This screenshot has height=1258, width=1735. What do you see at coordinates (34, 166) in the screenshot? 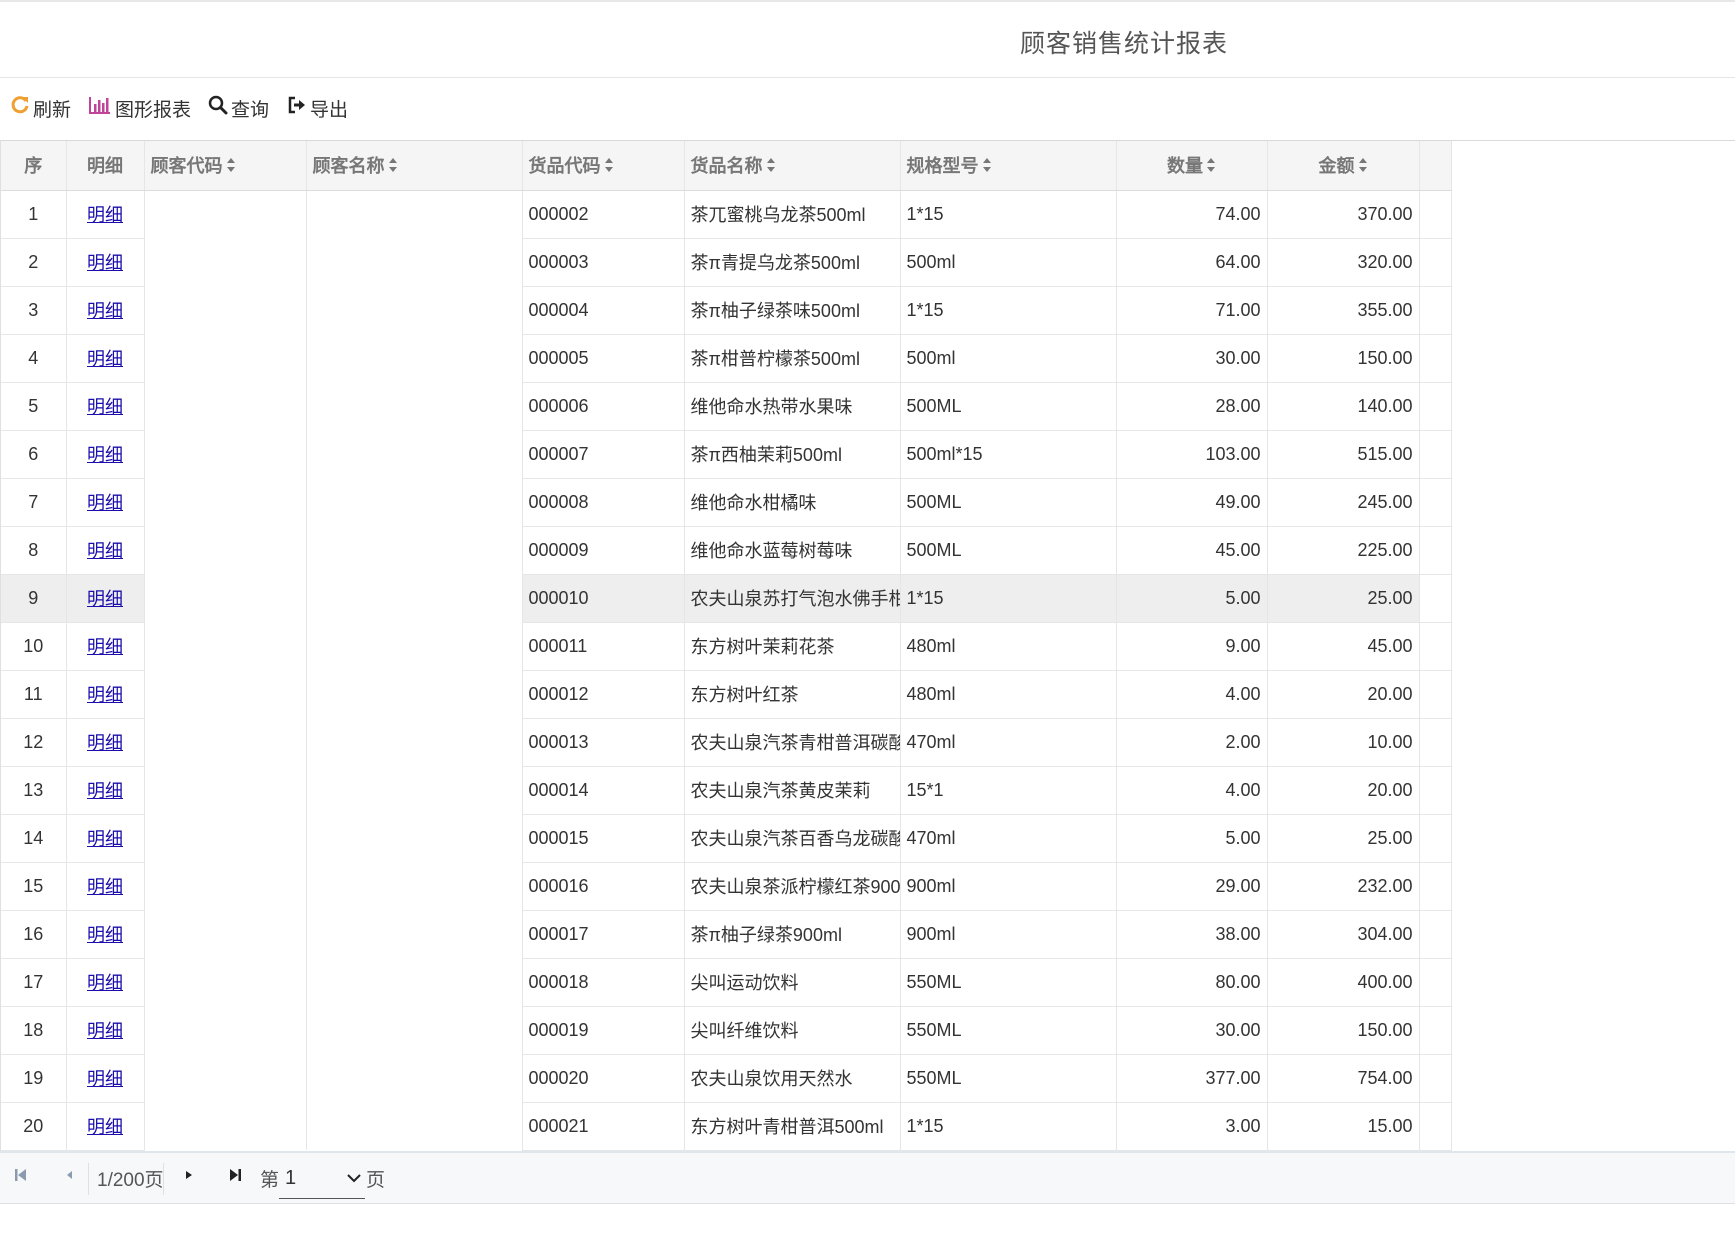
I see `header-seq: 序` at bounding box center [34, 166].